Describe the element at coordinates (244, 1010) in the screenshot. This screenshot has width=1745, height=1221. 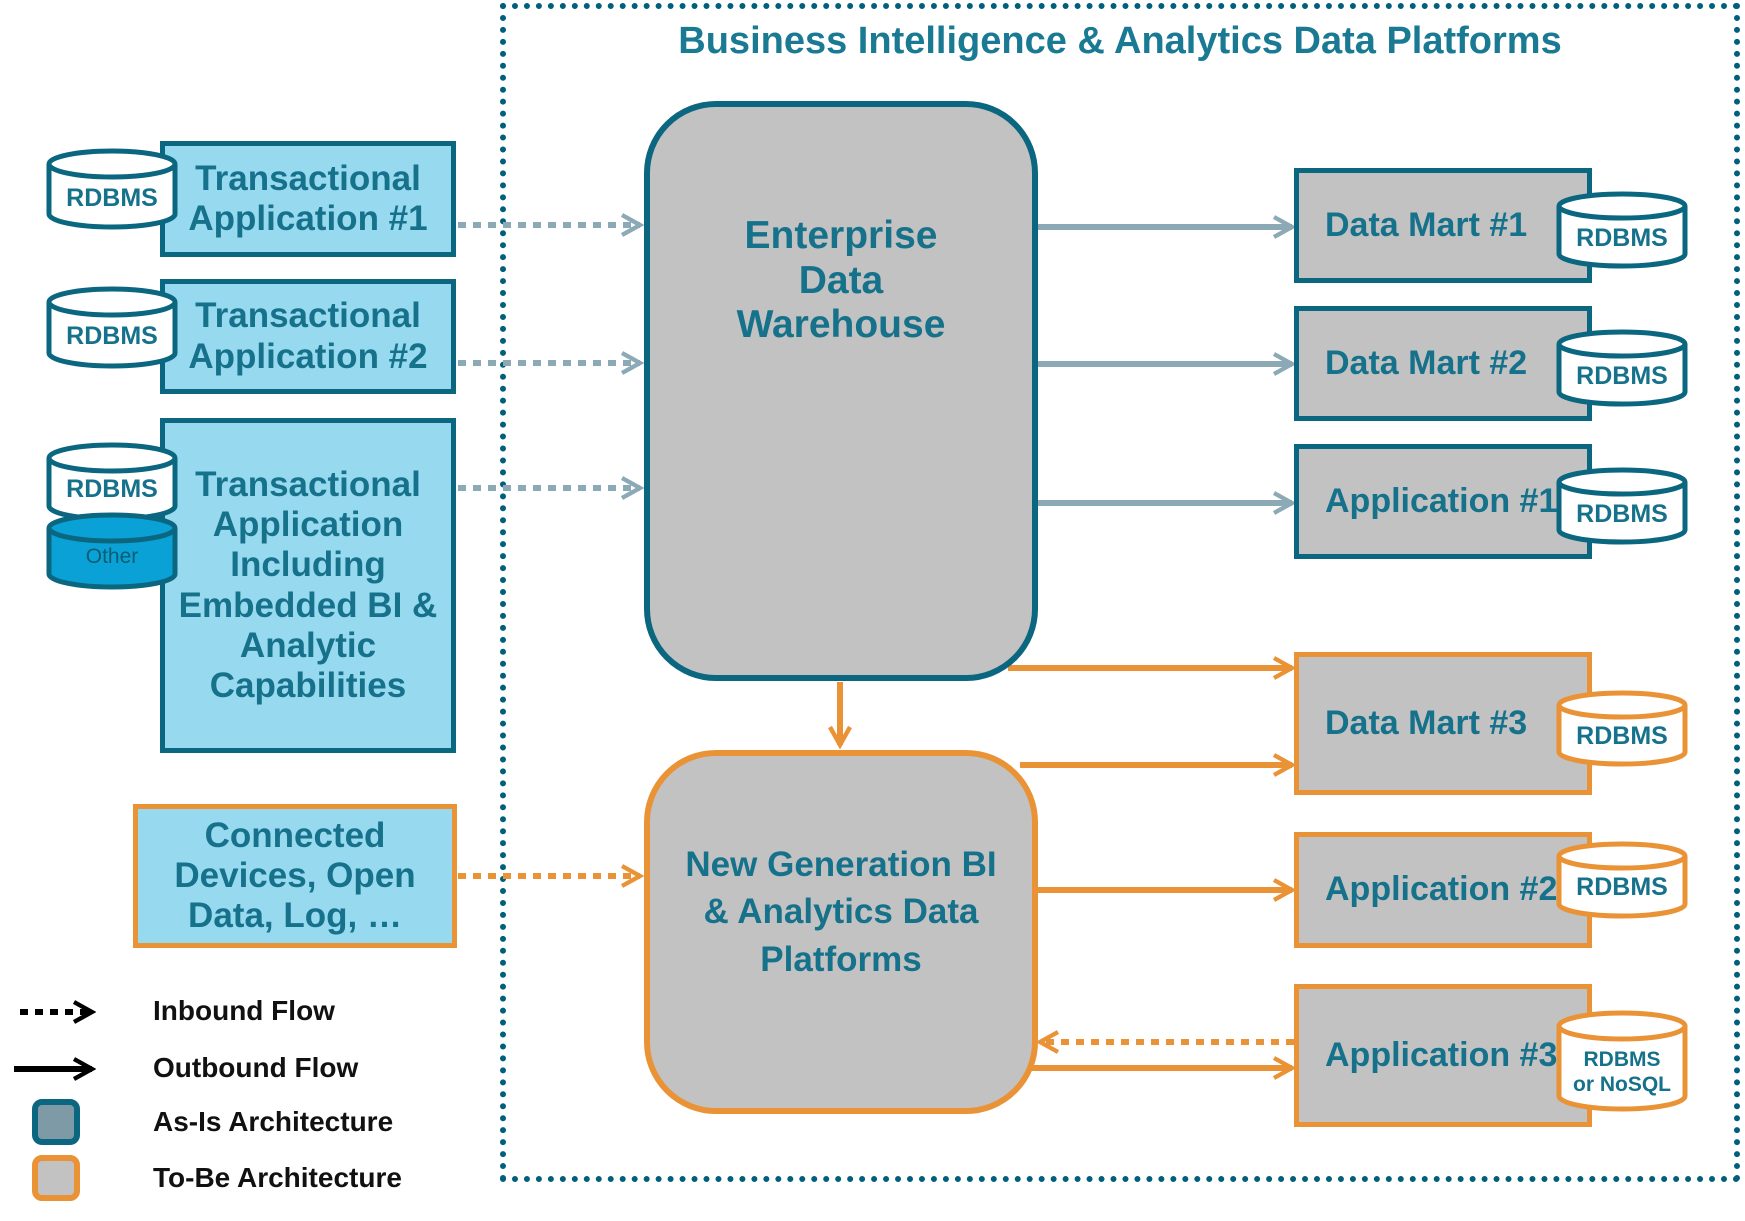
I see `legend-inbound-label: Inbound Flow` at that location.